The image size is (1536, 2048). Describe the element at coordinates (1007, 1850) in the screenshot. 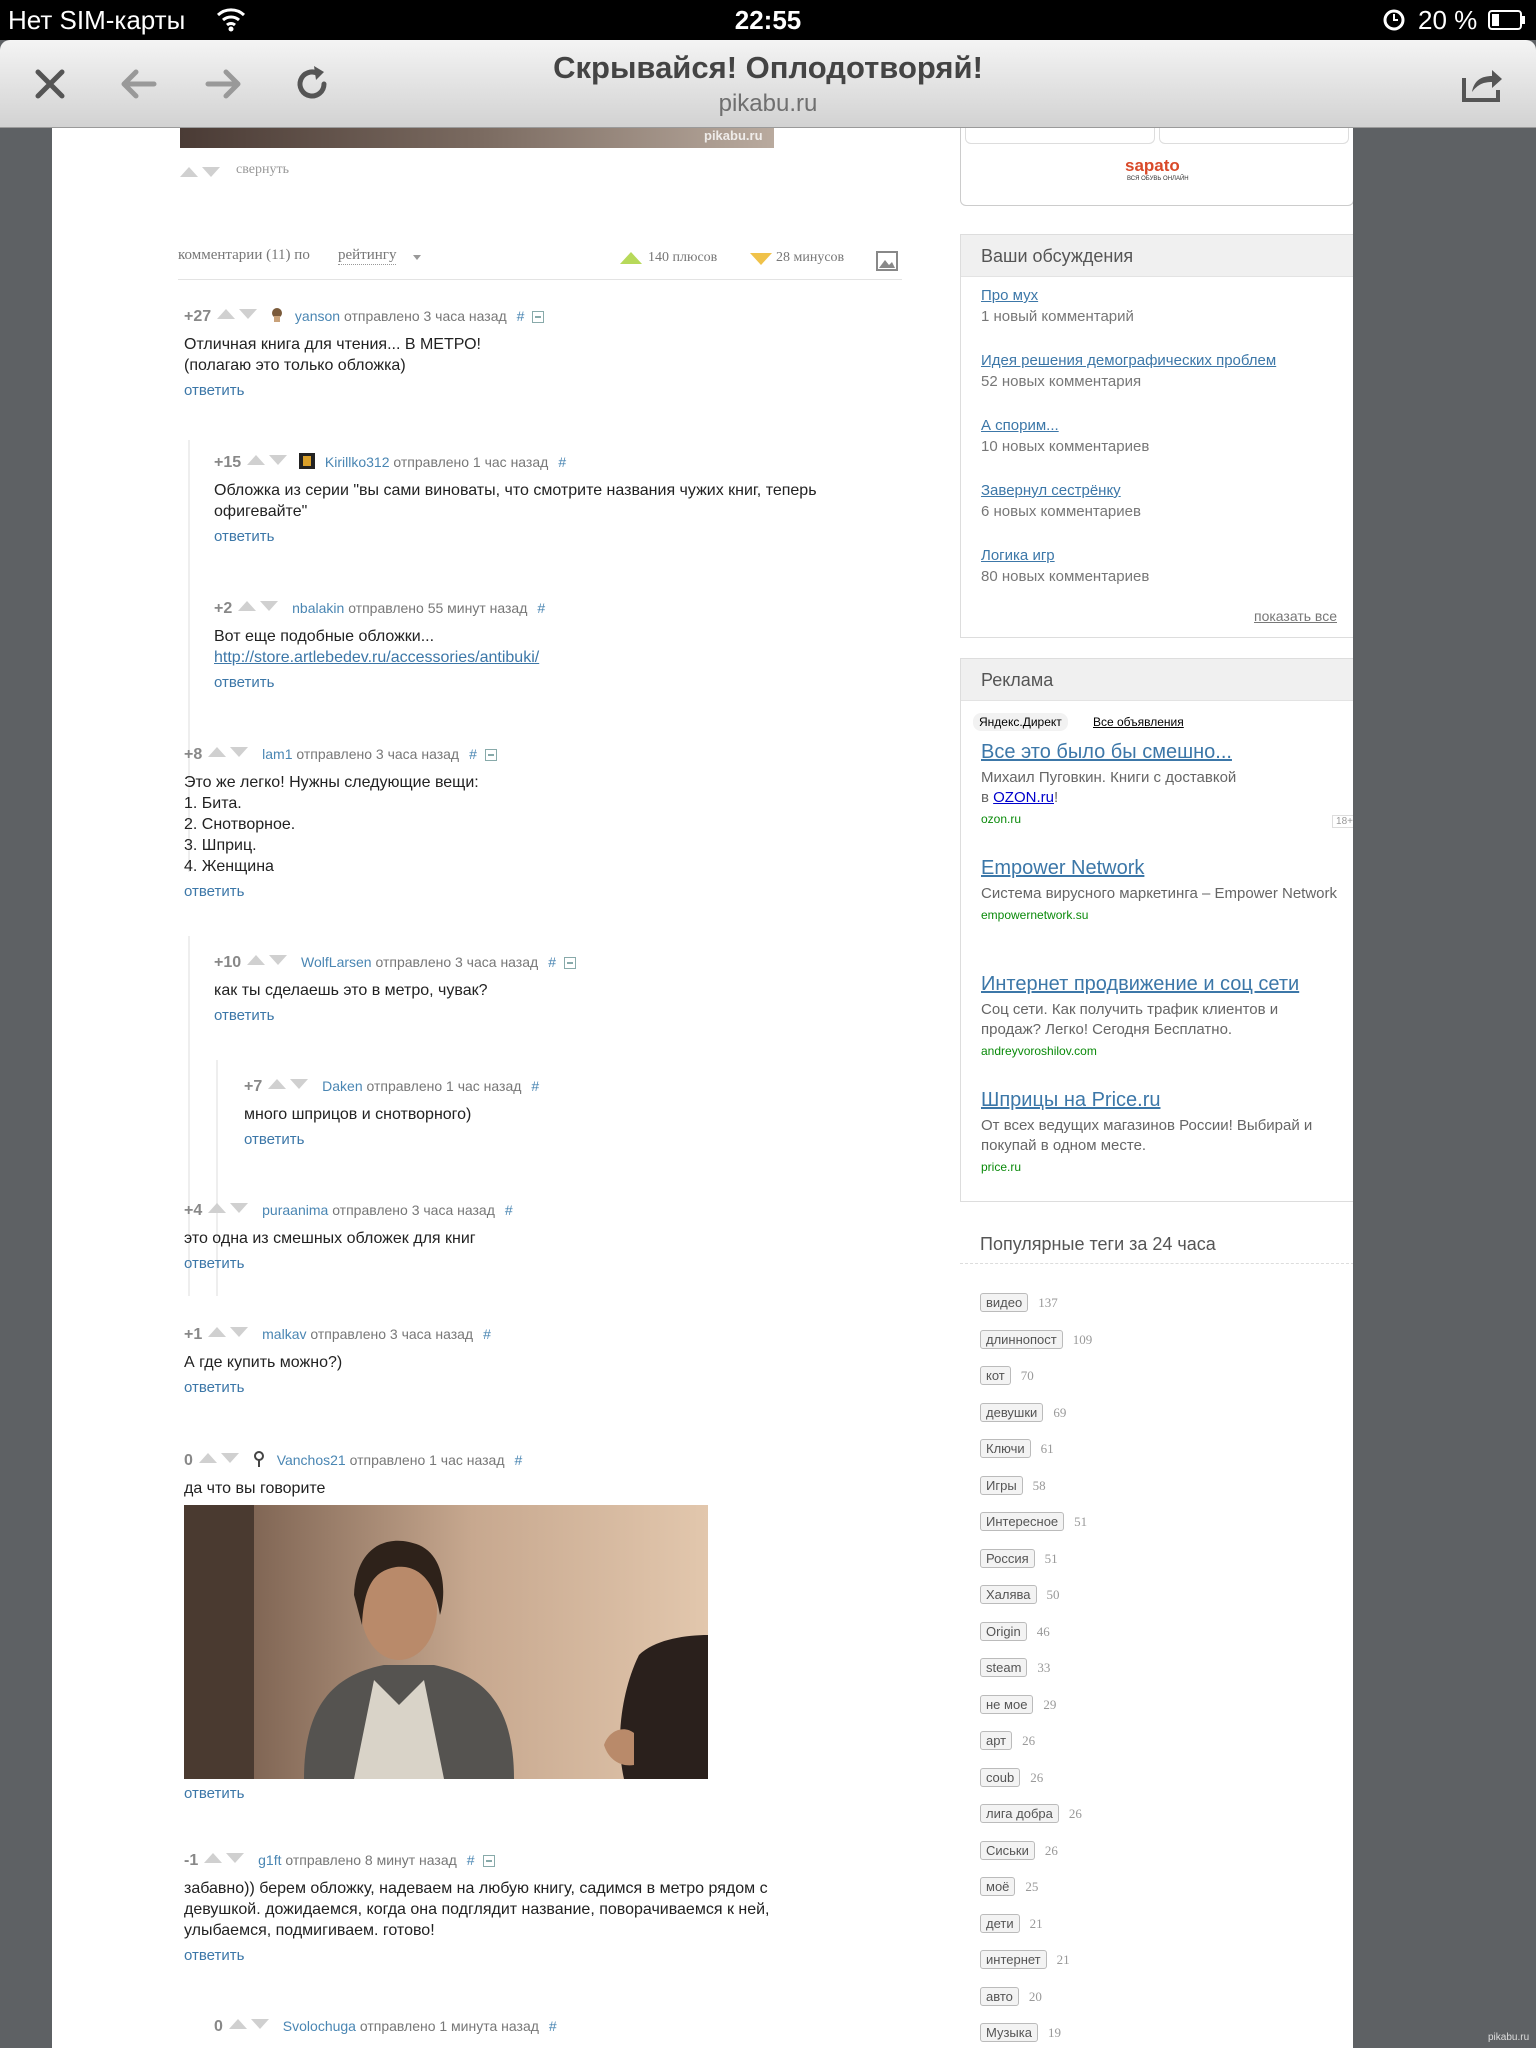

I see `tag-link: Сиськи` at that location.